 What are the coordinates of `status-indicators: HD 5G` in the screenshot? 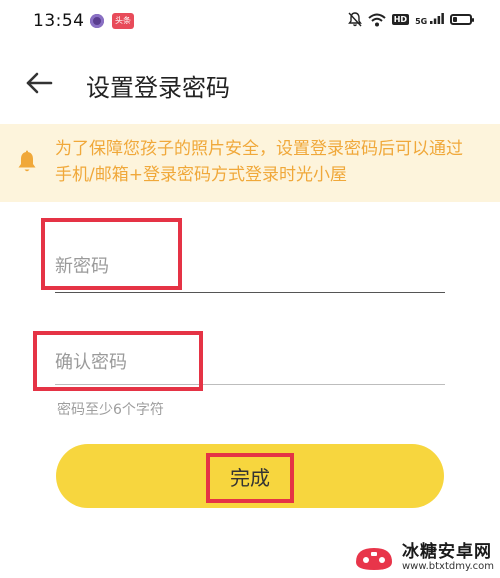 It's located at (410, 19).